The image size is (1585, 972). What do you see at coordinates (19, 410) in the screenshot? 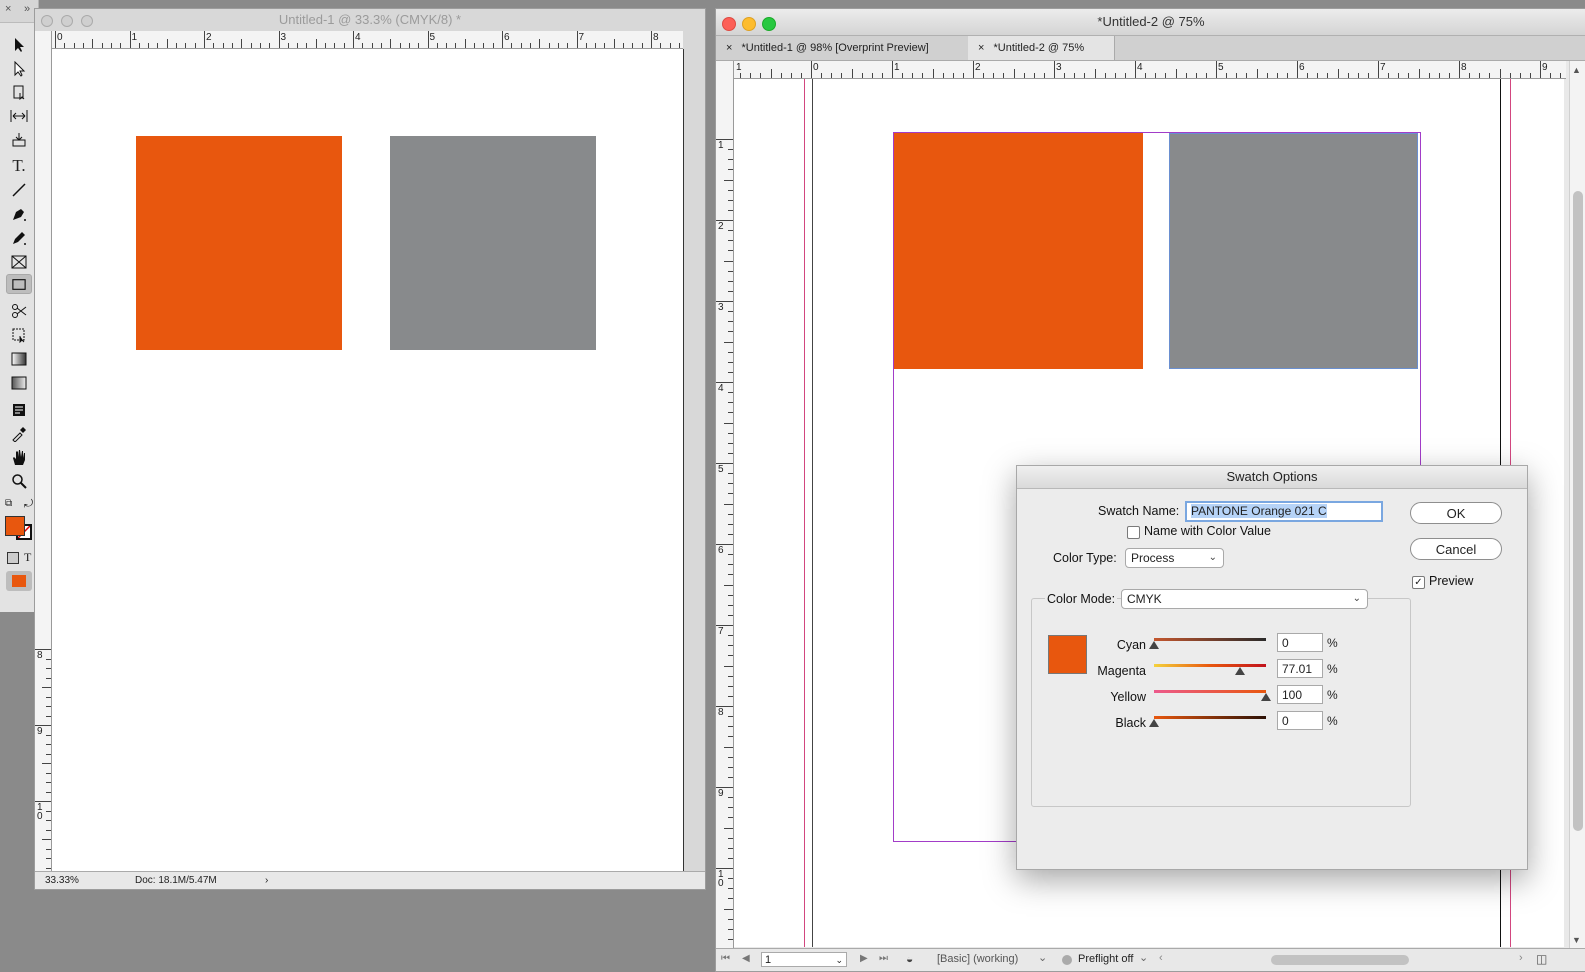
I see `note-tool-icon` at bounding box center [19, 410].